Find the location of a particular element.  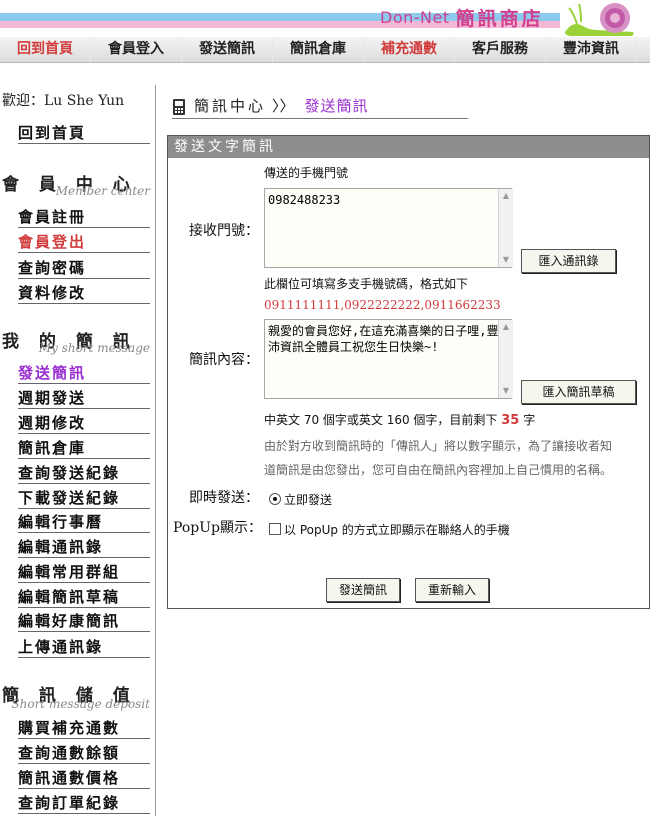

sidebar-item-send-sms: 發送簡訊 is located at coordinates (84, 373).